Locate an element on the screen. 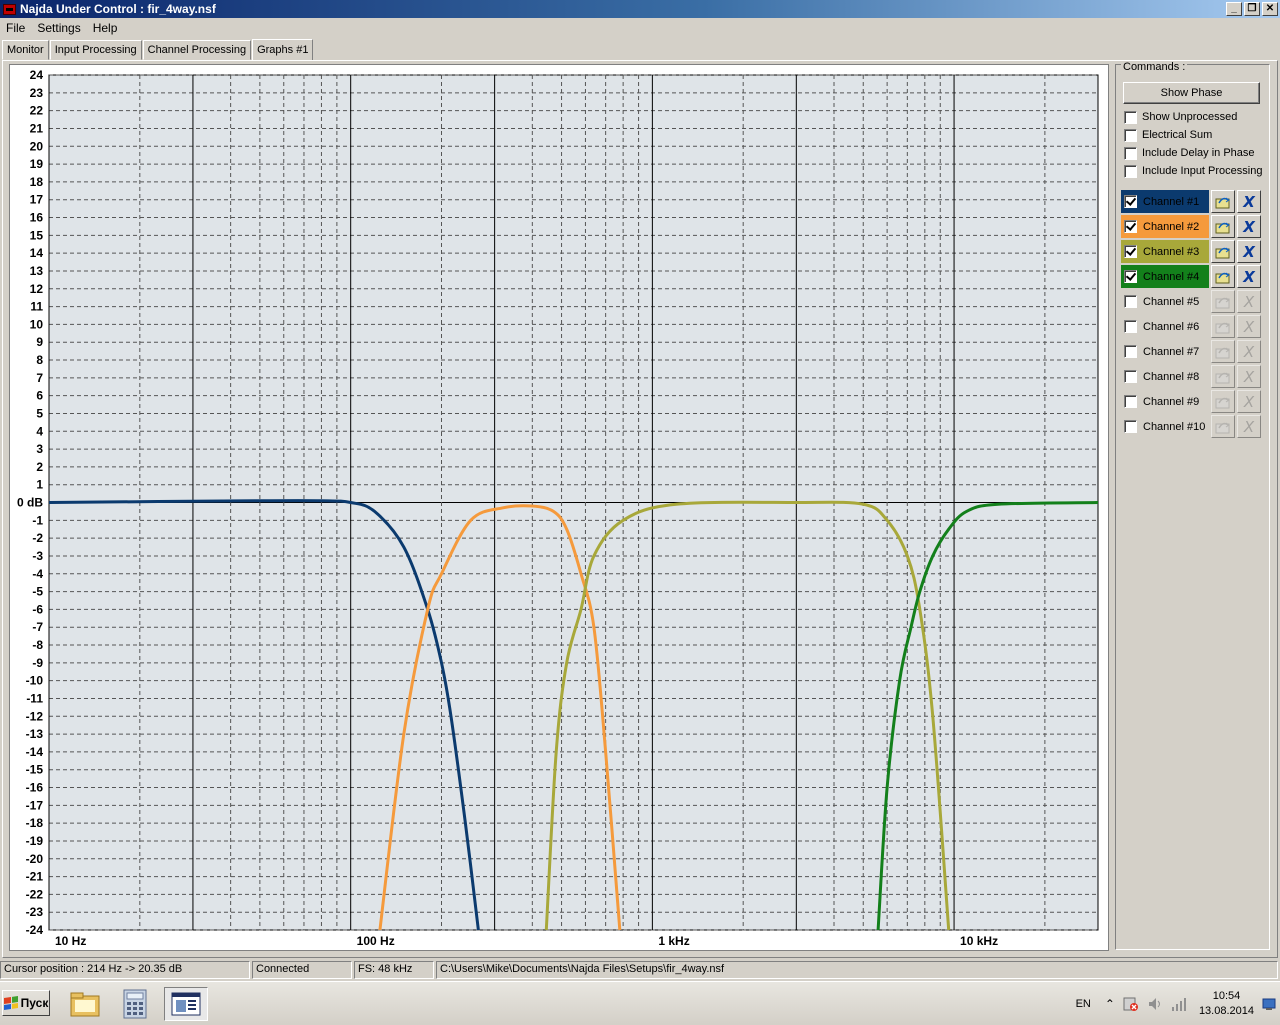 This screenshot has height=1025, width=1280. option-include-delay-in-phase: Include Delay in Phase is located at coordinates (1189, 153).